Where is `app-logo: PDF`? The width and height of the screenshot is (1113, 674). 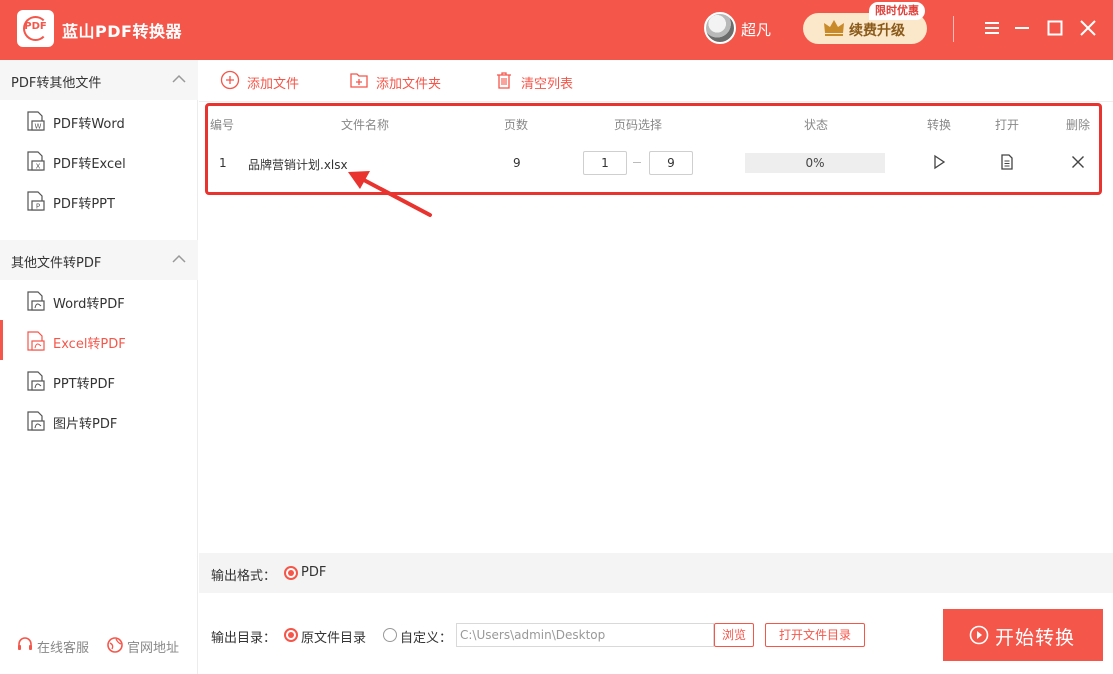 app-logo: PDF is located at coordinates (35, 28).